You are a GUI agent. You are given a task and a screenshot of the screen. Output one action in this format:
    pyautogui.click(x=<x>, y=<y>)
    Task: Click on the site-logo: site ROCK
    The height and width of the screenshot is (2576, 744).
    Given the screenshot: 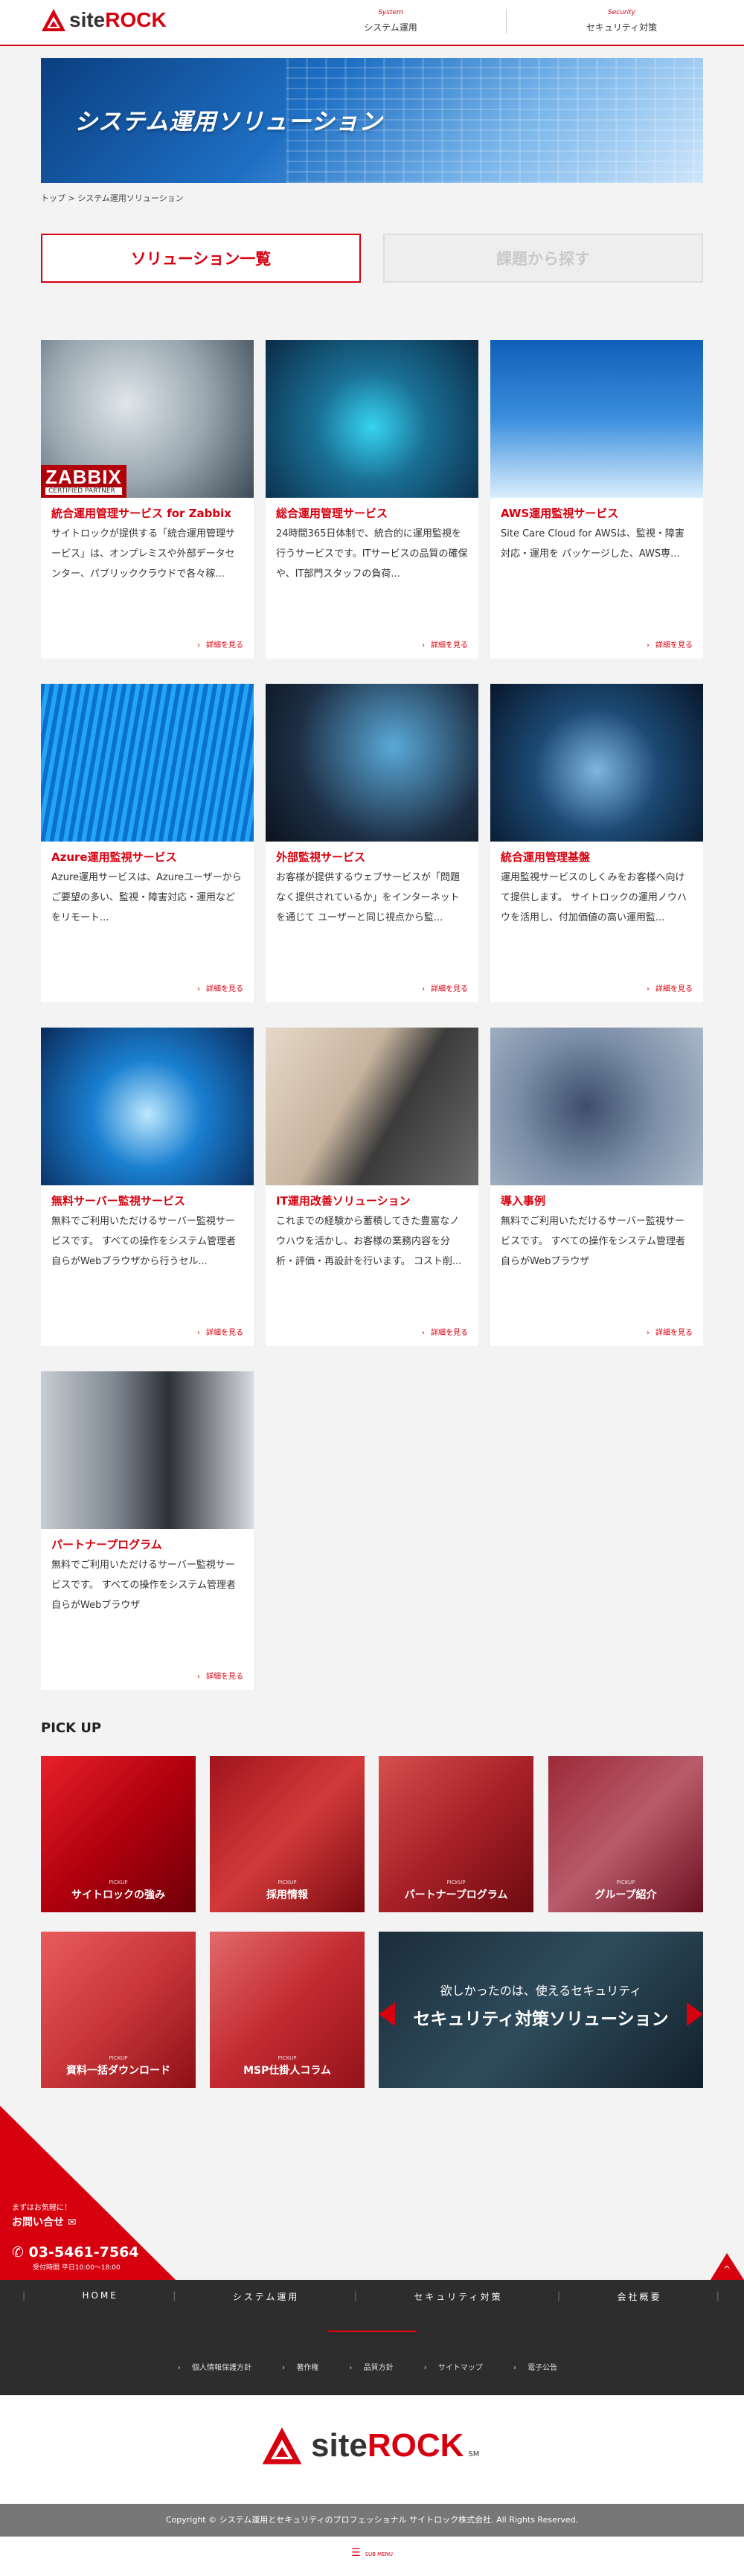 What is the action you would take?
    pyautogui.click(x=104, y=20)
    